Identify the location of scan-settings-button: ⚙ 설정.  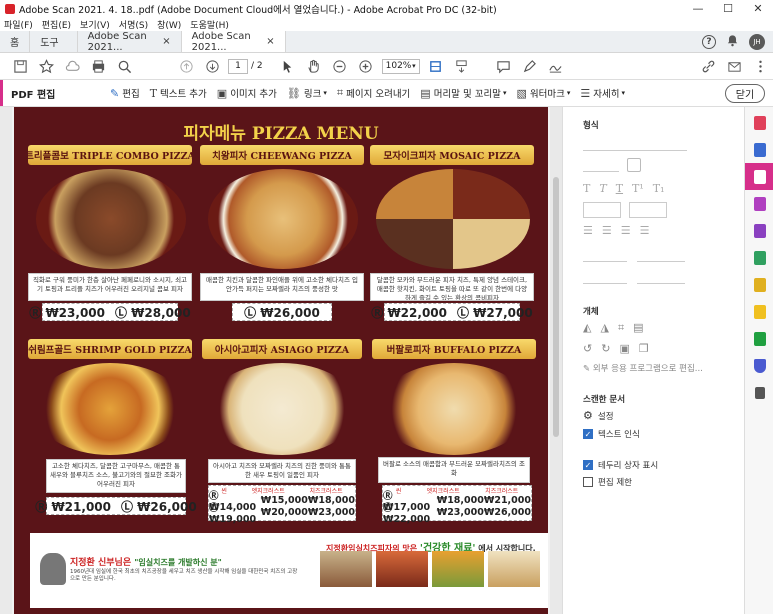
(598, 415).